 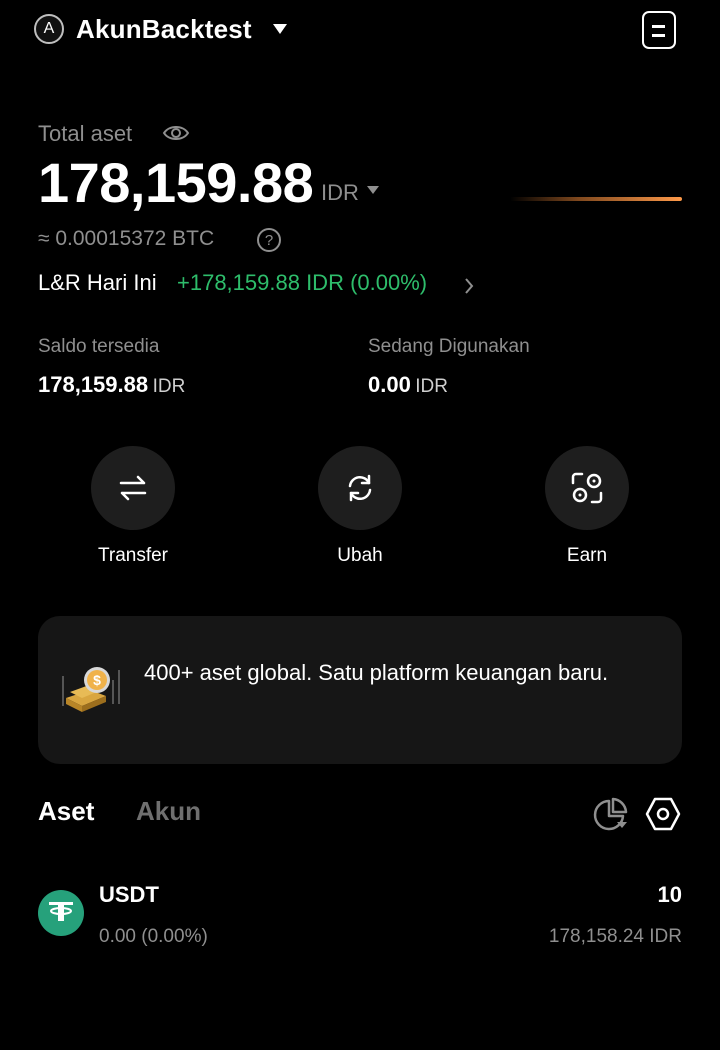 I want to click on asset-quantity: 10, so click(x=669, y=894).